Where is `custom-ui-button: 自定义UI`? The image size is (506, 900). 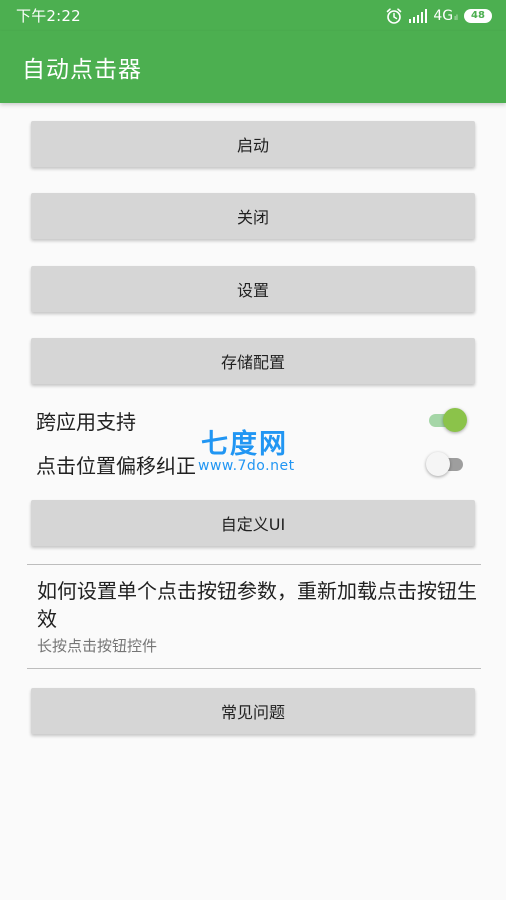
custom-ui-button: 自定义UI is located at coordinates (253, 523).